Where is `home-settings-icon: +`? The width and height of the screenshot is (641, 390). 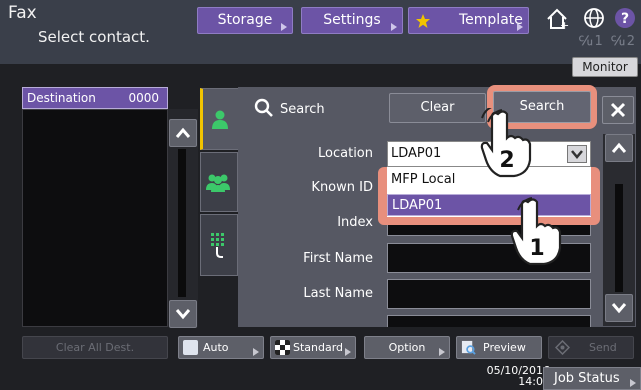 home-settings-icon: + is located at coordinates (558, 19).